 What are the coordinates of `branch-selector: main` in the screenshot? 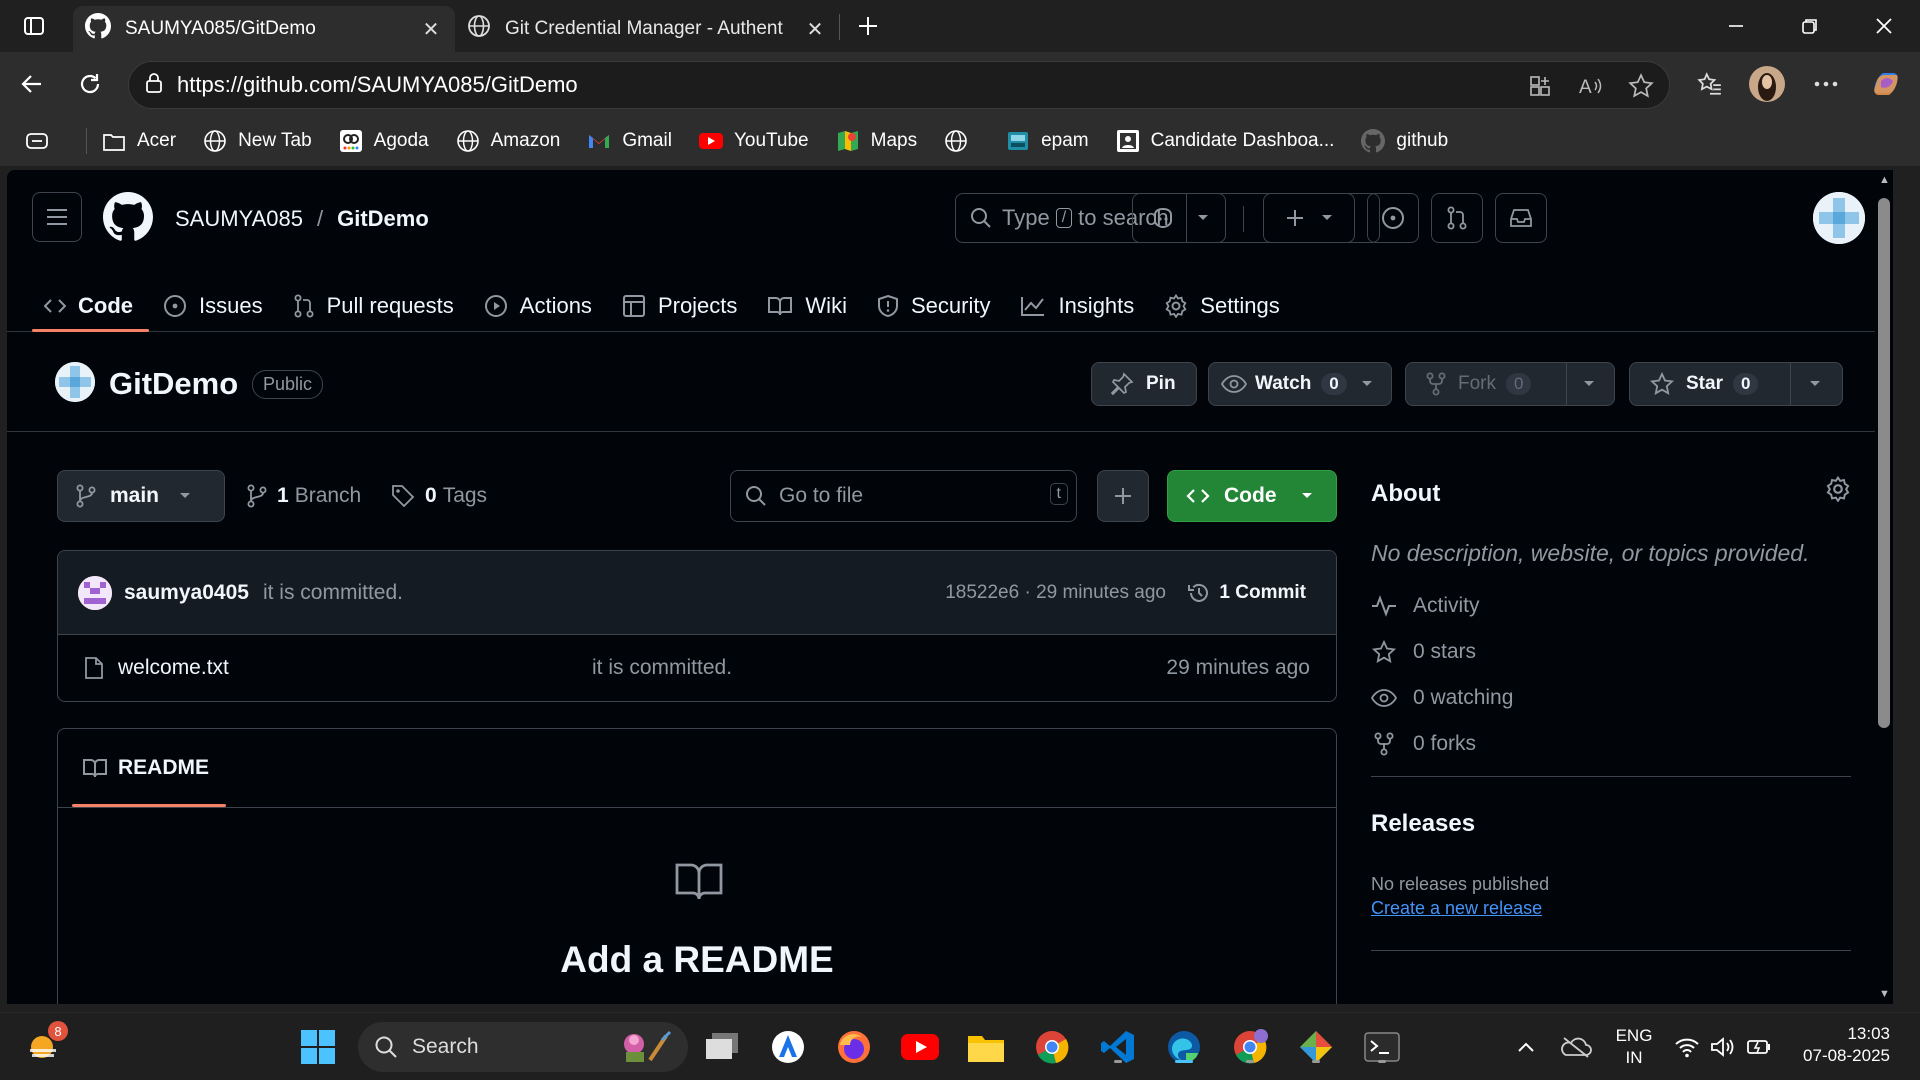 It's located at (141, 496).